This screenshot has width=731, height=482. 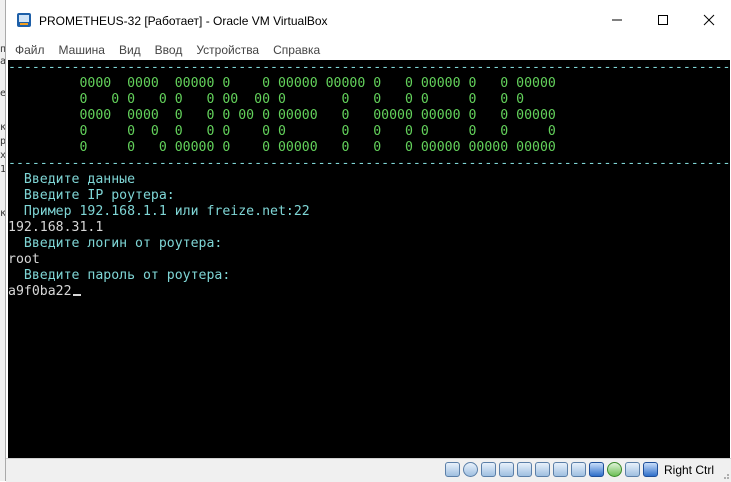 I want to click on maximize-button, so click(x=663, y=20).